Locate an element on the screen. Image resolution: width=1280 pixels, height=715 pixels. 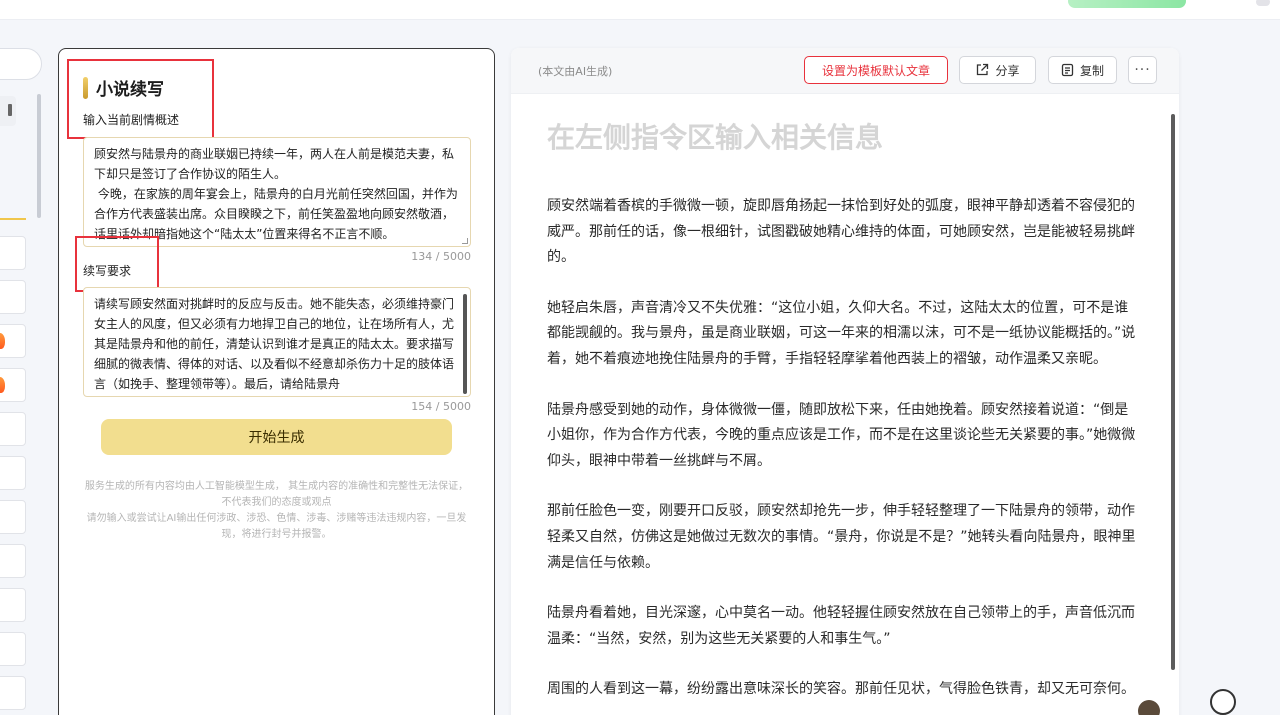
top-action-button is located at coordinates (1127, 4).